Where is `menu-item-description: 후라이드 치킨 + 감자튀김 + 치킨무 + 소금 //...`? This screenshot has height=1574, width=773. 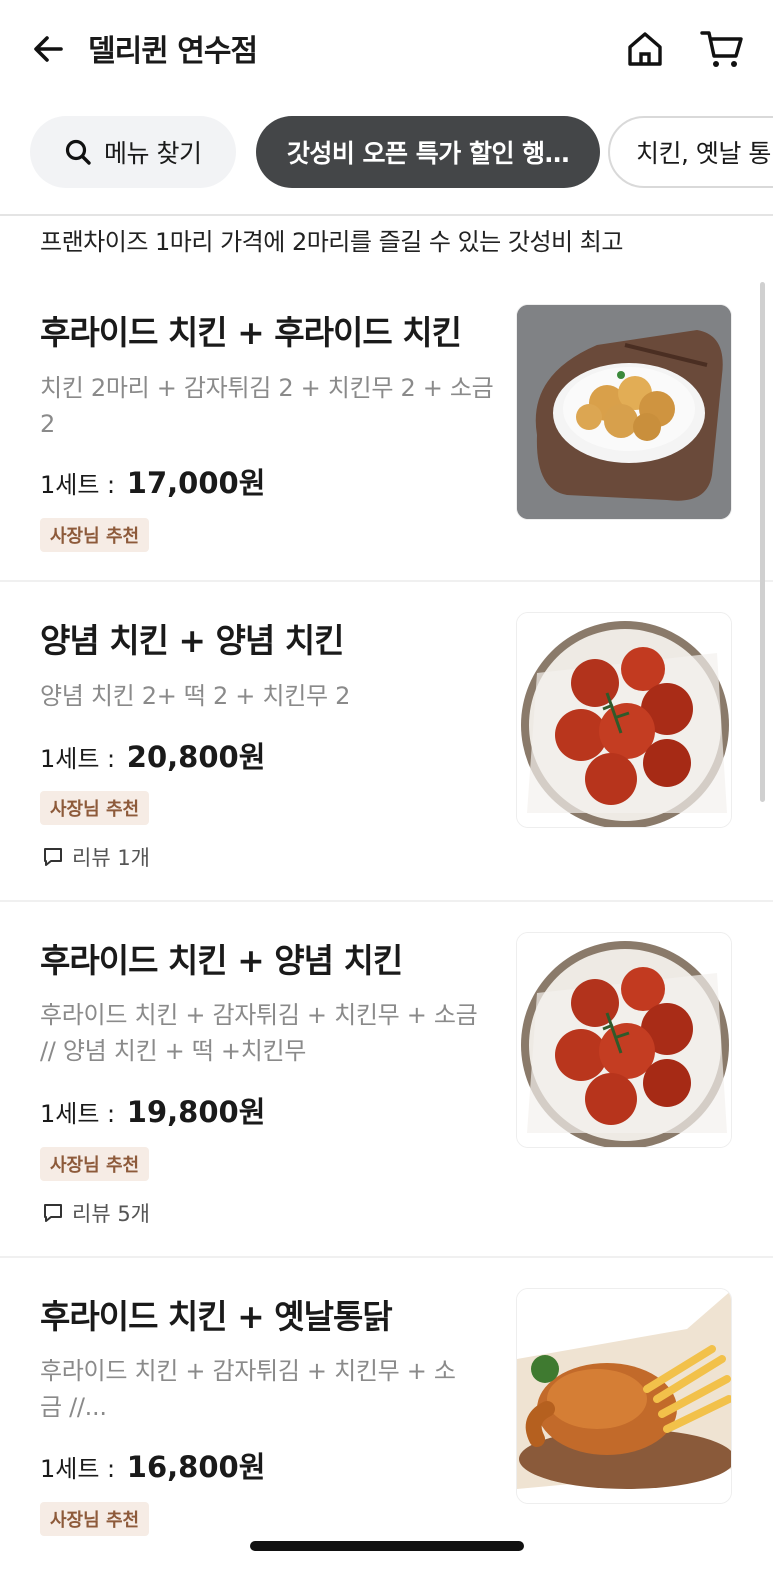 menu-item-description: 후라이드 치킨 + 감자튀김 + 치킨무 + 소금 //... is located at coordinates (248, 1389).